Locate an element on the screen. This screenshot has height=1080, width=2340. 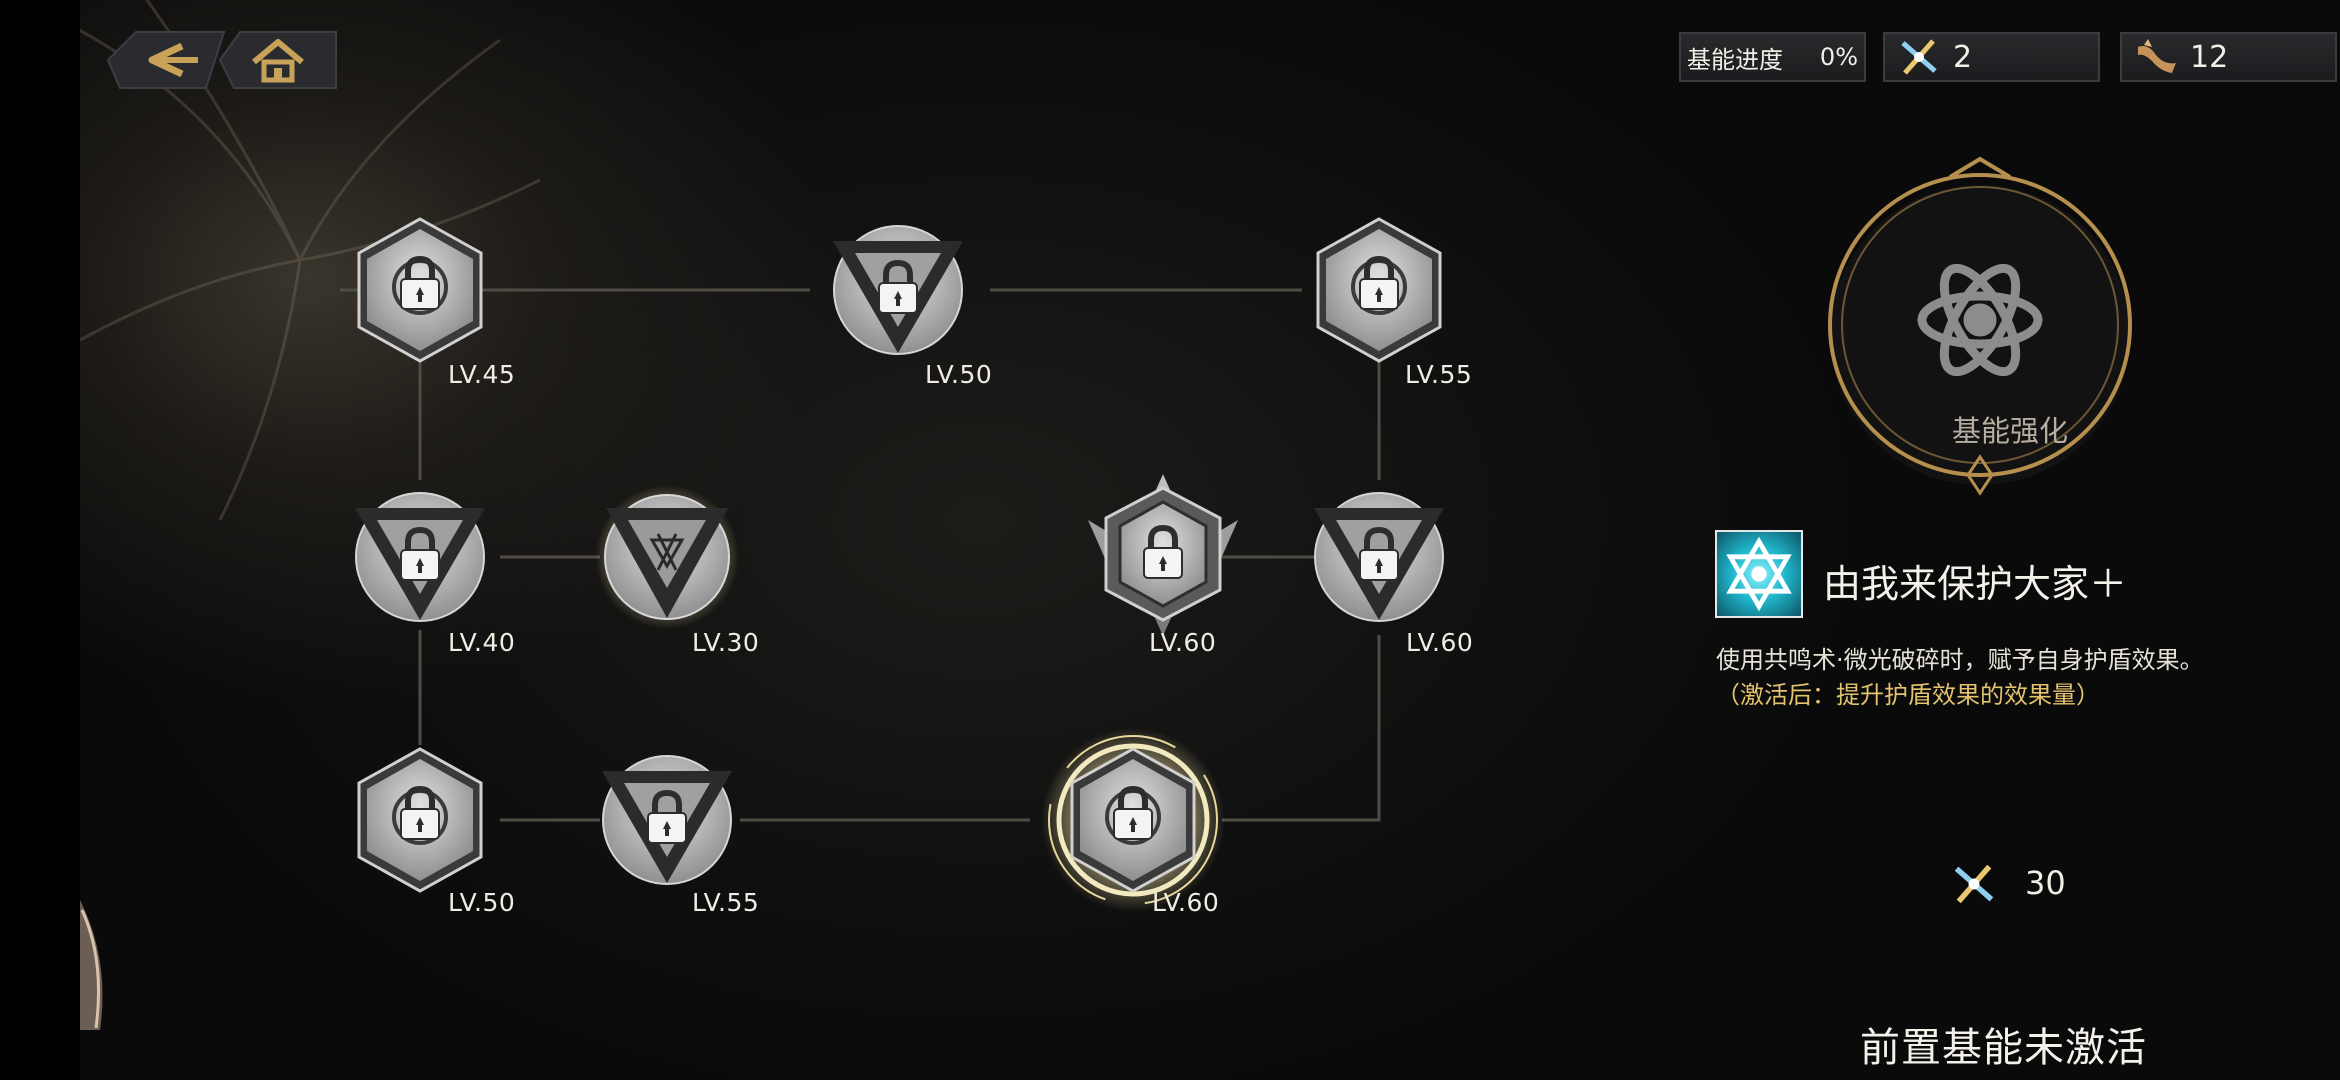
resource-bird-token-count: 12 is located at coordinates (2209, 57).